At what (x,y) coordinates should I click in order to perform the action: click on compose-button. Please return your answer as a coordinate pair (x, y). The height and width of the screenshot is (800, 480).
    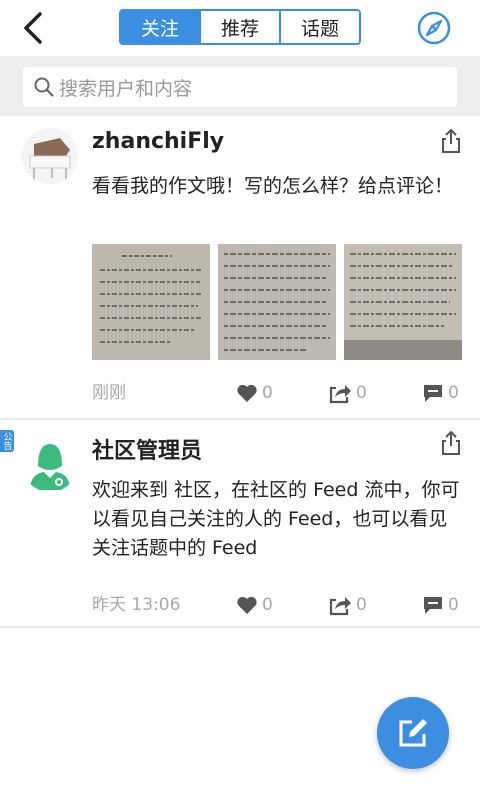
    Looking at the image, I should click on (413, 733).